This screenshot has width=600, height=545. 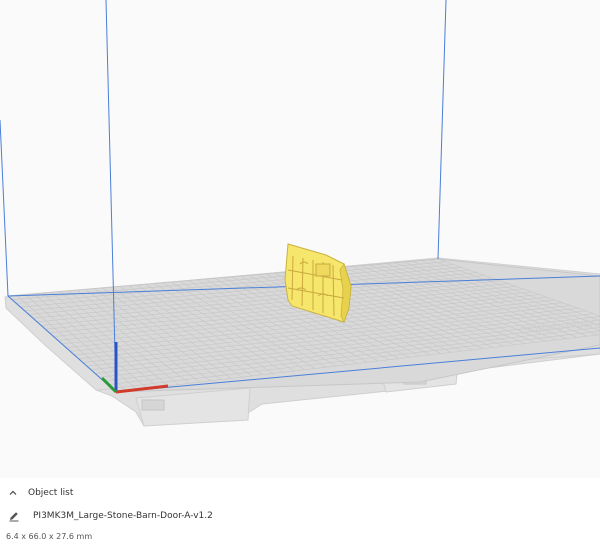 What do you see at coordinates (123, 516) in the screenshot?
I see `object-name: PI3MK3M_Large-Stone-Barn-Door-A-v1.2` at bounding box center [123, 516].